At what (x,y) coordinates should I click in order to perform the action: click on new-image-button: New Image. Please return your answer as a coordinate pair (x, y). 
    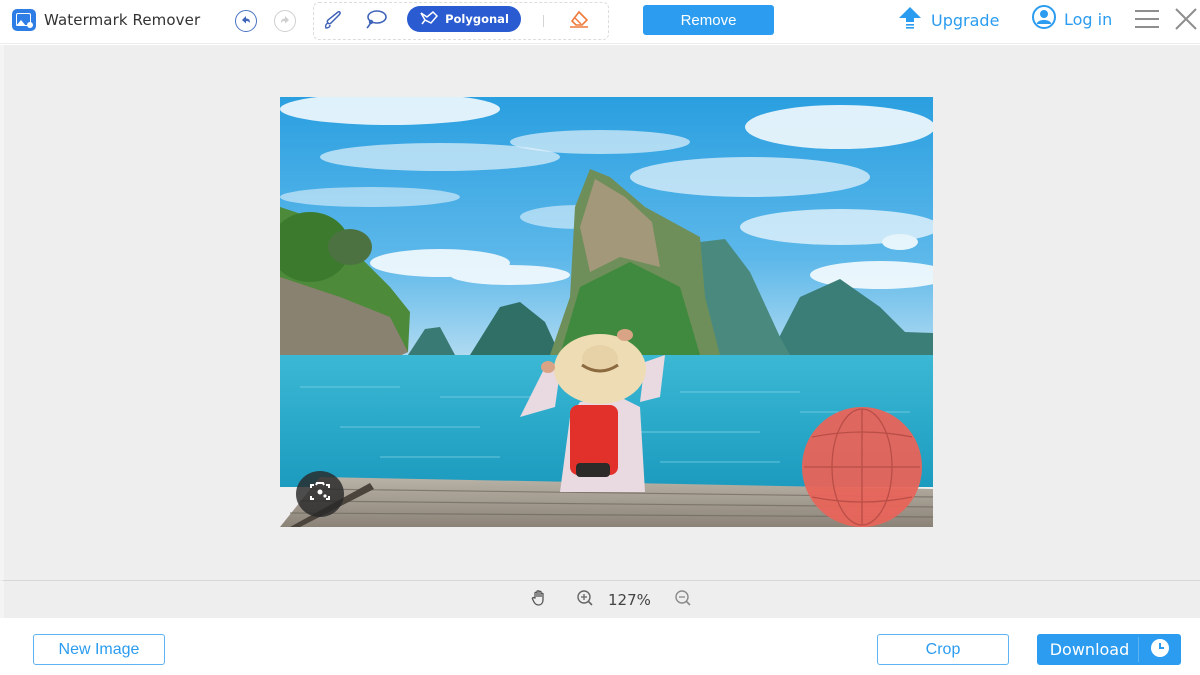
    Looking at the image, I should click on (99, 649).